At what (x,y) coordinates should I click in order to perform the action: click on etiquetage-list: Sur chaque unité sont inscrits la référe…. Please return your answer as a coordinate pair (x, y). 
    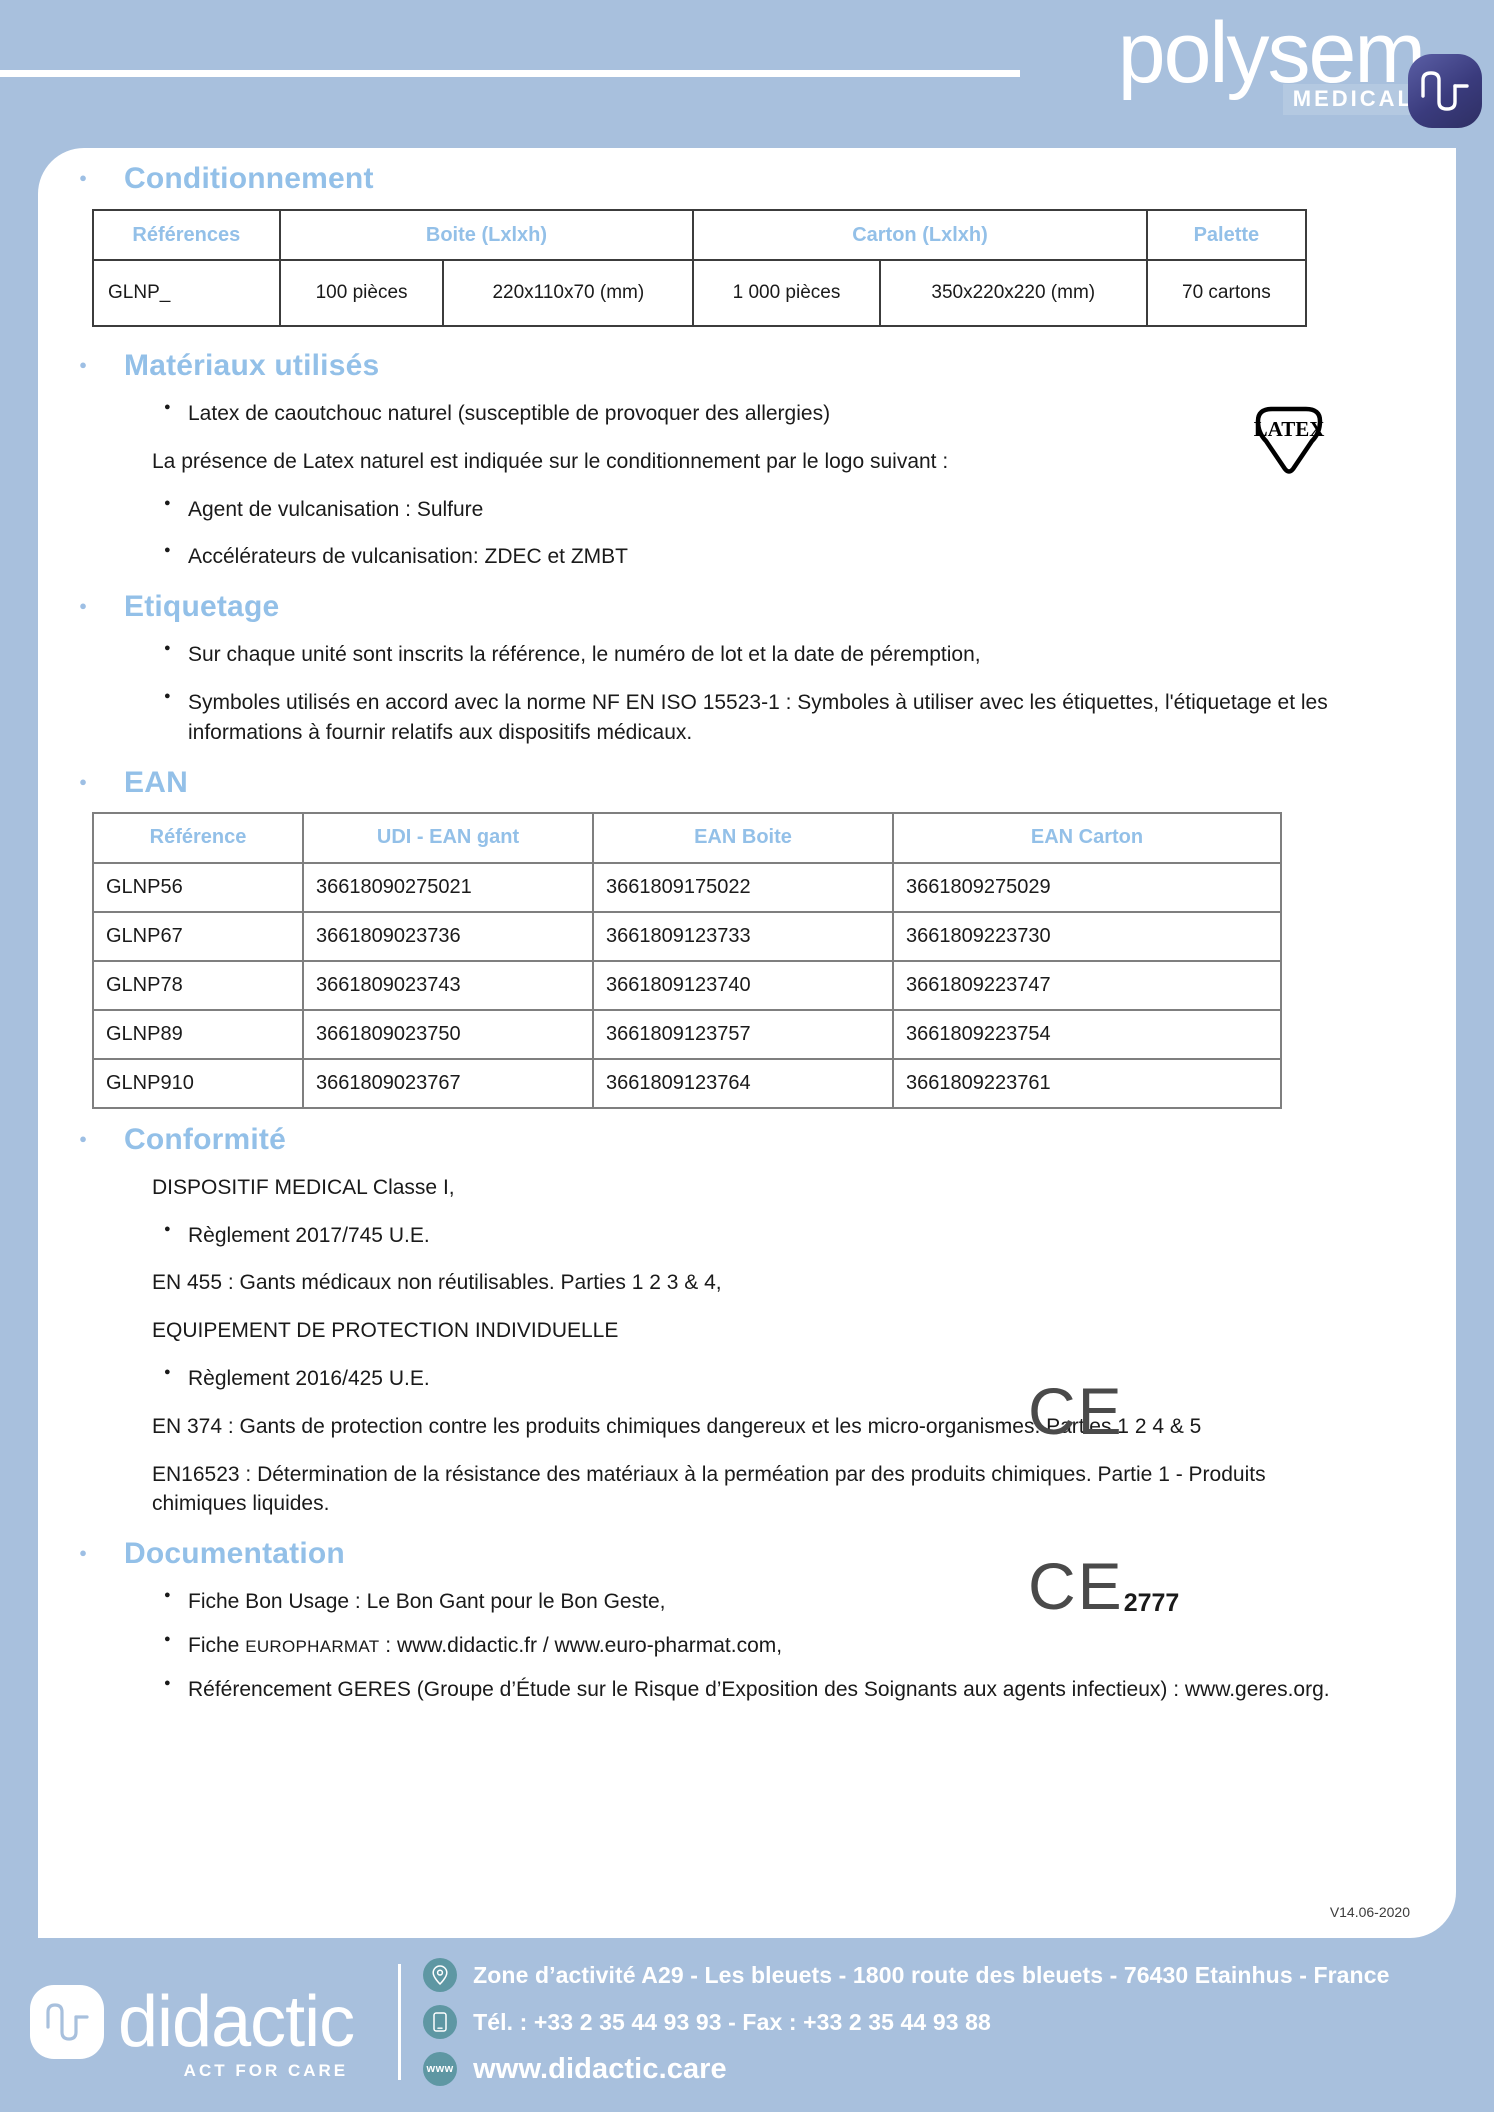
    Looking at the image, I should click on (752, 693).